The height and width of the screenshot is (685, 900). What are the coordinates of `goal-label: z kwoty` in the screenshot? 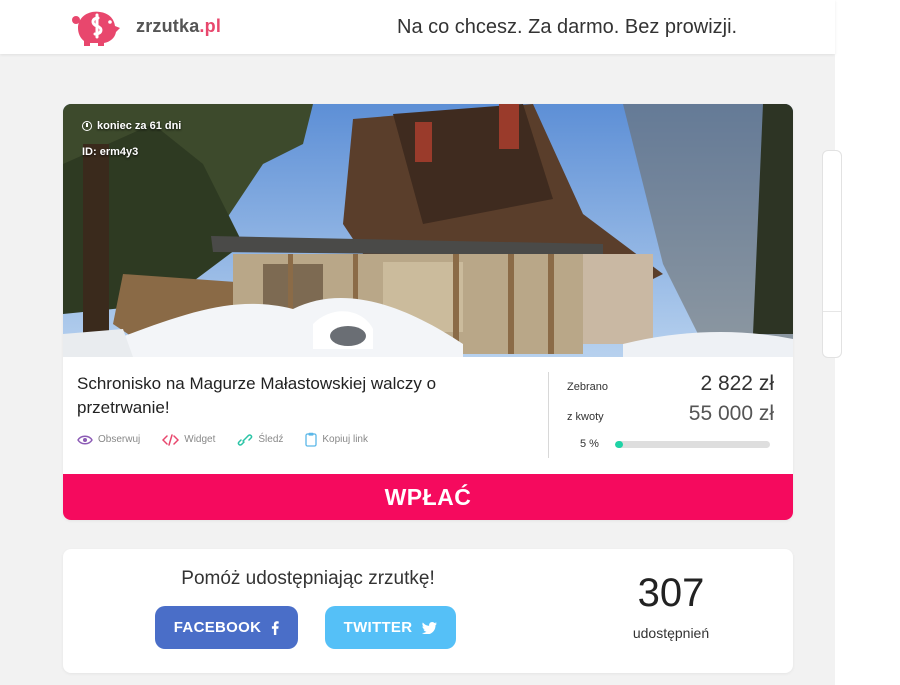 It's located at (585, 417).